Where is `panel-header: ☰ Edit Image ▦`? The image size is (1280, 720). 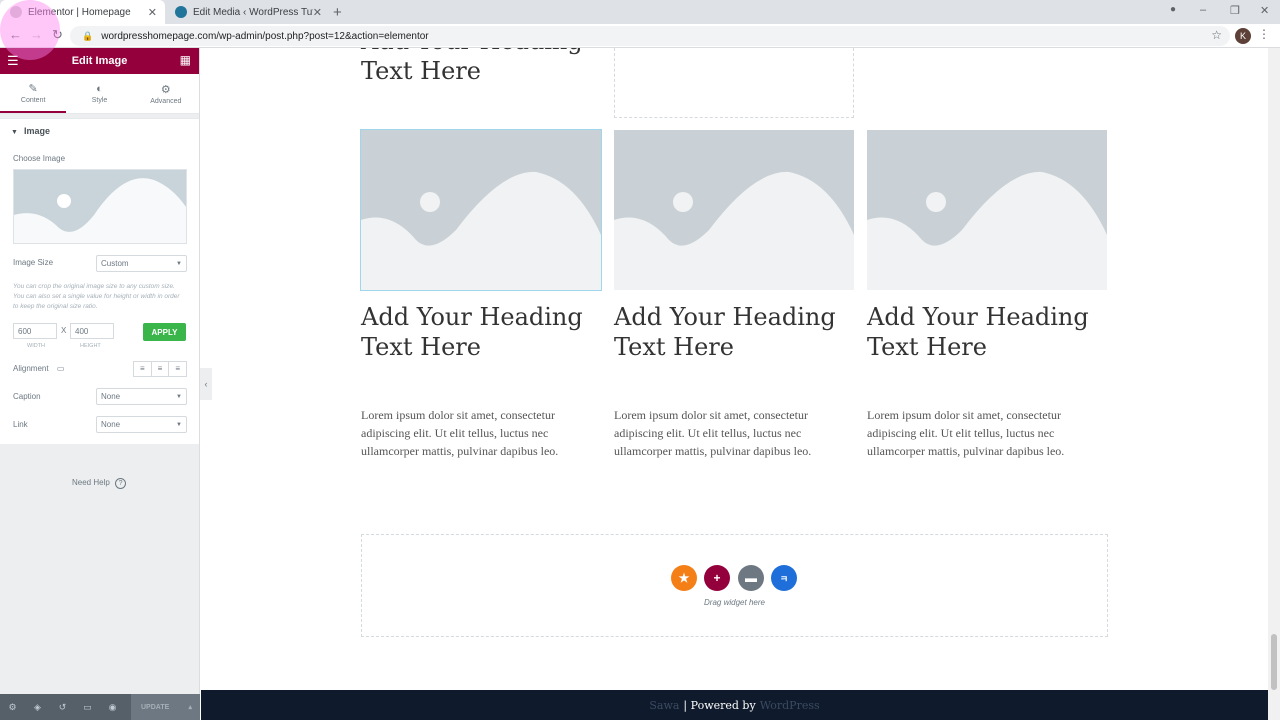
panel-header: ☰ Edit Image ▦ is located at coordinates (99, 61).